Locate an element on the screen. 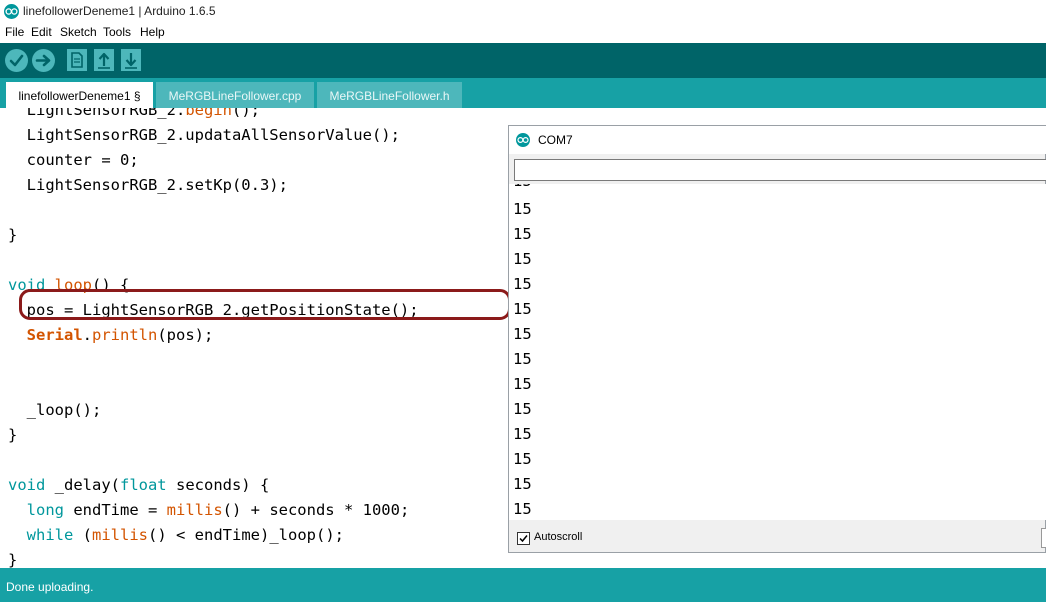 This screenshot has height=602, width=1046. tab-mergblinefollower-cpp: MeRGBLineFollower.cpp is located at coordinates (235, 95).